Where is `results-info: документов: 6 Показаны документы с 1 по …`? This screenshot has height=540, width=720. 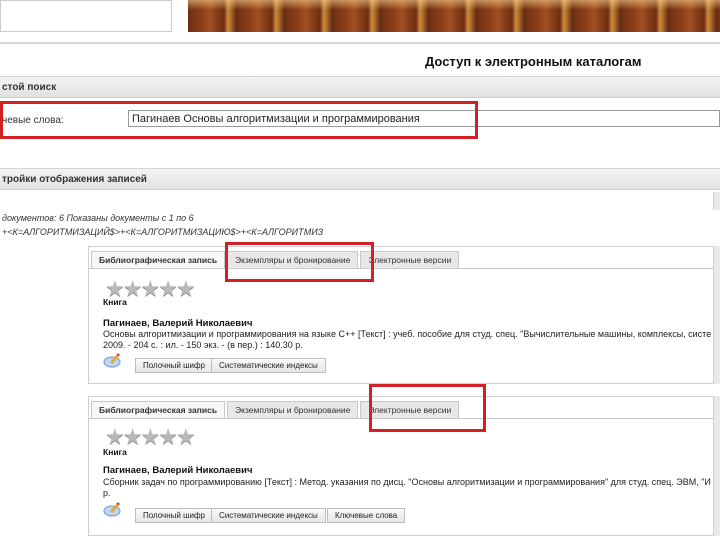
results-info: документов: 6 Показаны документы с 1 по … is located at coordinates (98, 218).